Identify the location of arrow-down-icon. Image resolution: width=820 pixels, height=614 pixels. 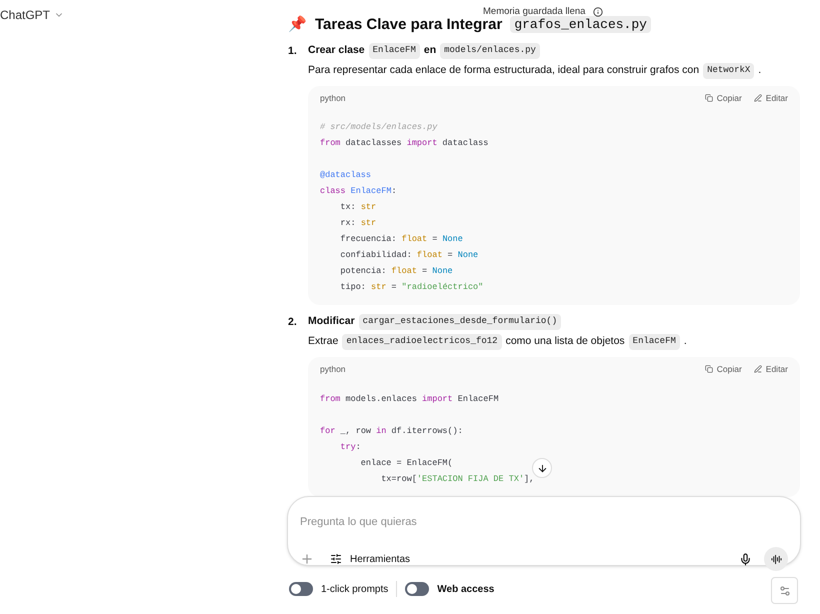
(542, 468).